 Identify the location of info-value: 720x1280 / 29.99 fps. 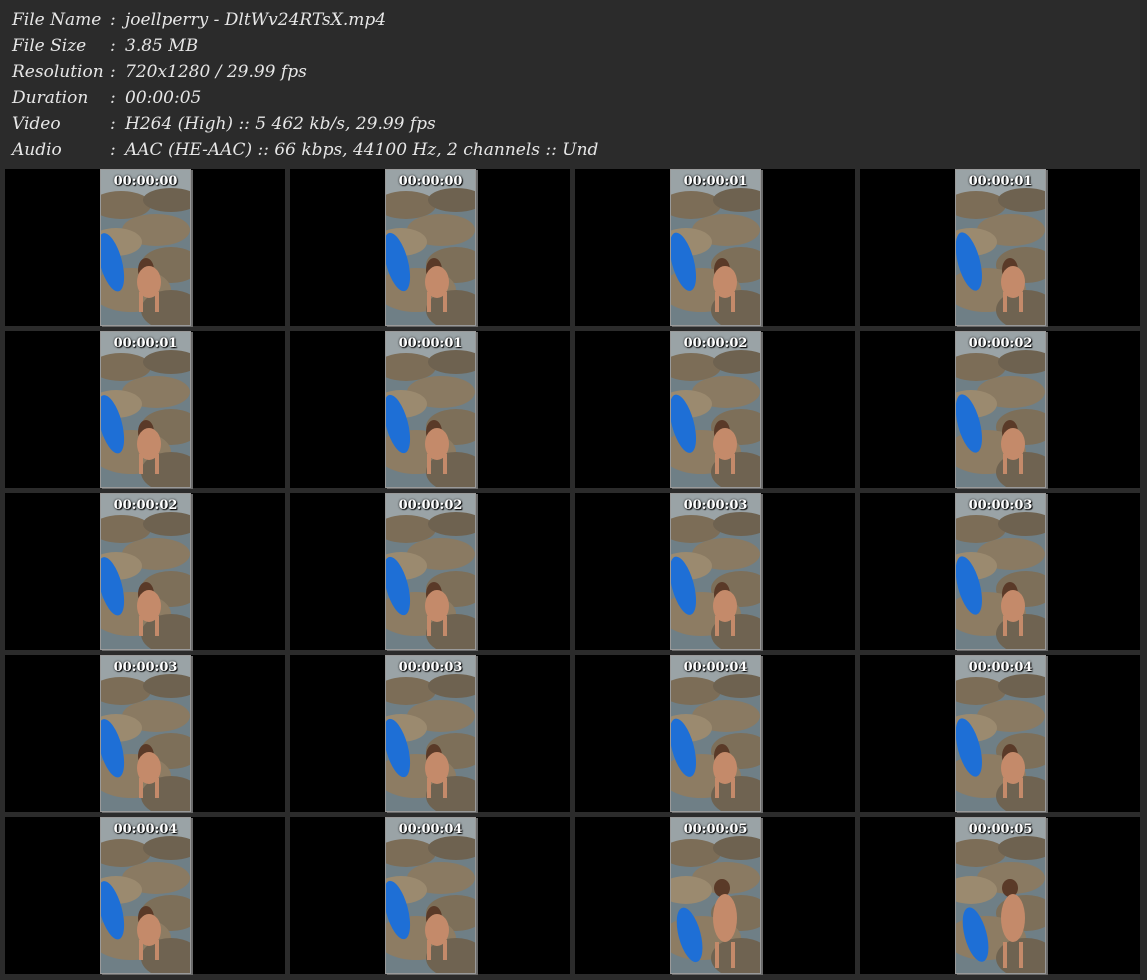
(216, 72).